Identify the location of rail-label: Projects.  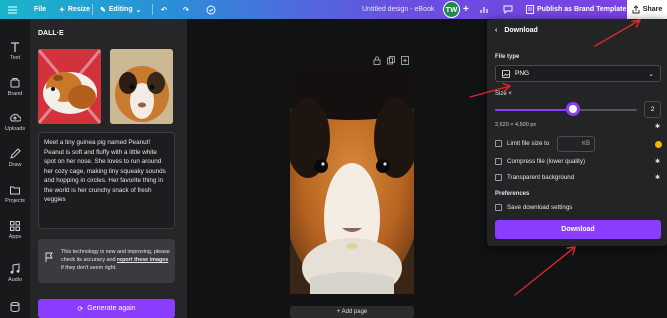
(15, 201).